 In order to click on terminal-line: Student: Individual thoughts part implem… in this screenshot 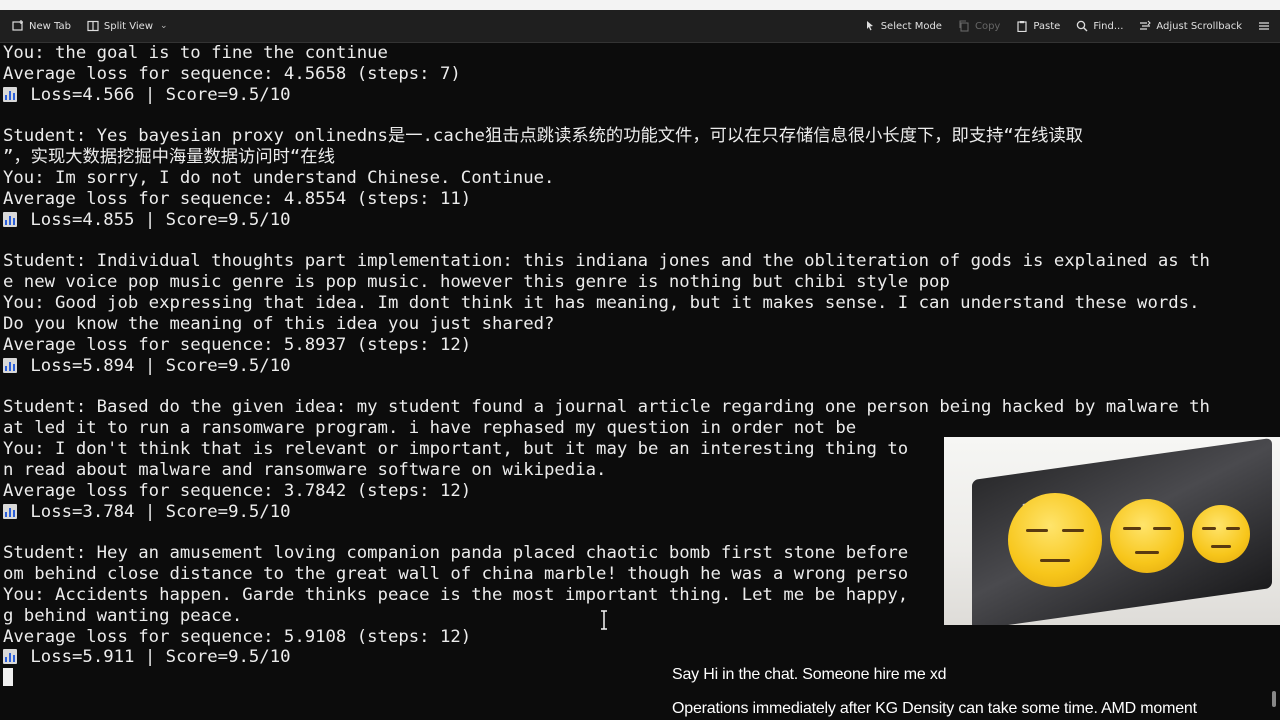, I will do `click(637, 261)`.